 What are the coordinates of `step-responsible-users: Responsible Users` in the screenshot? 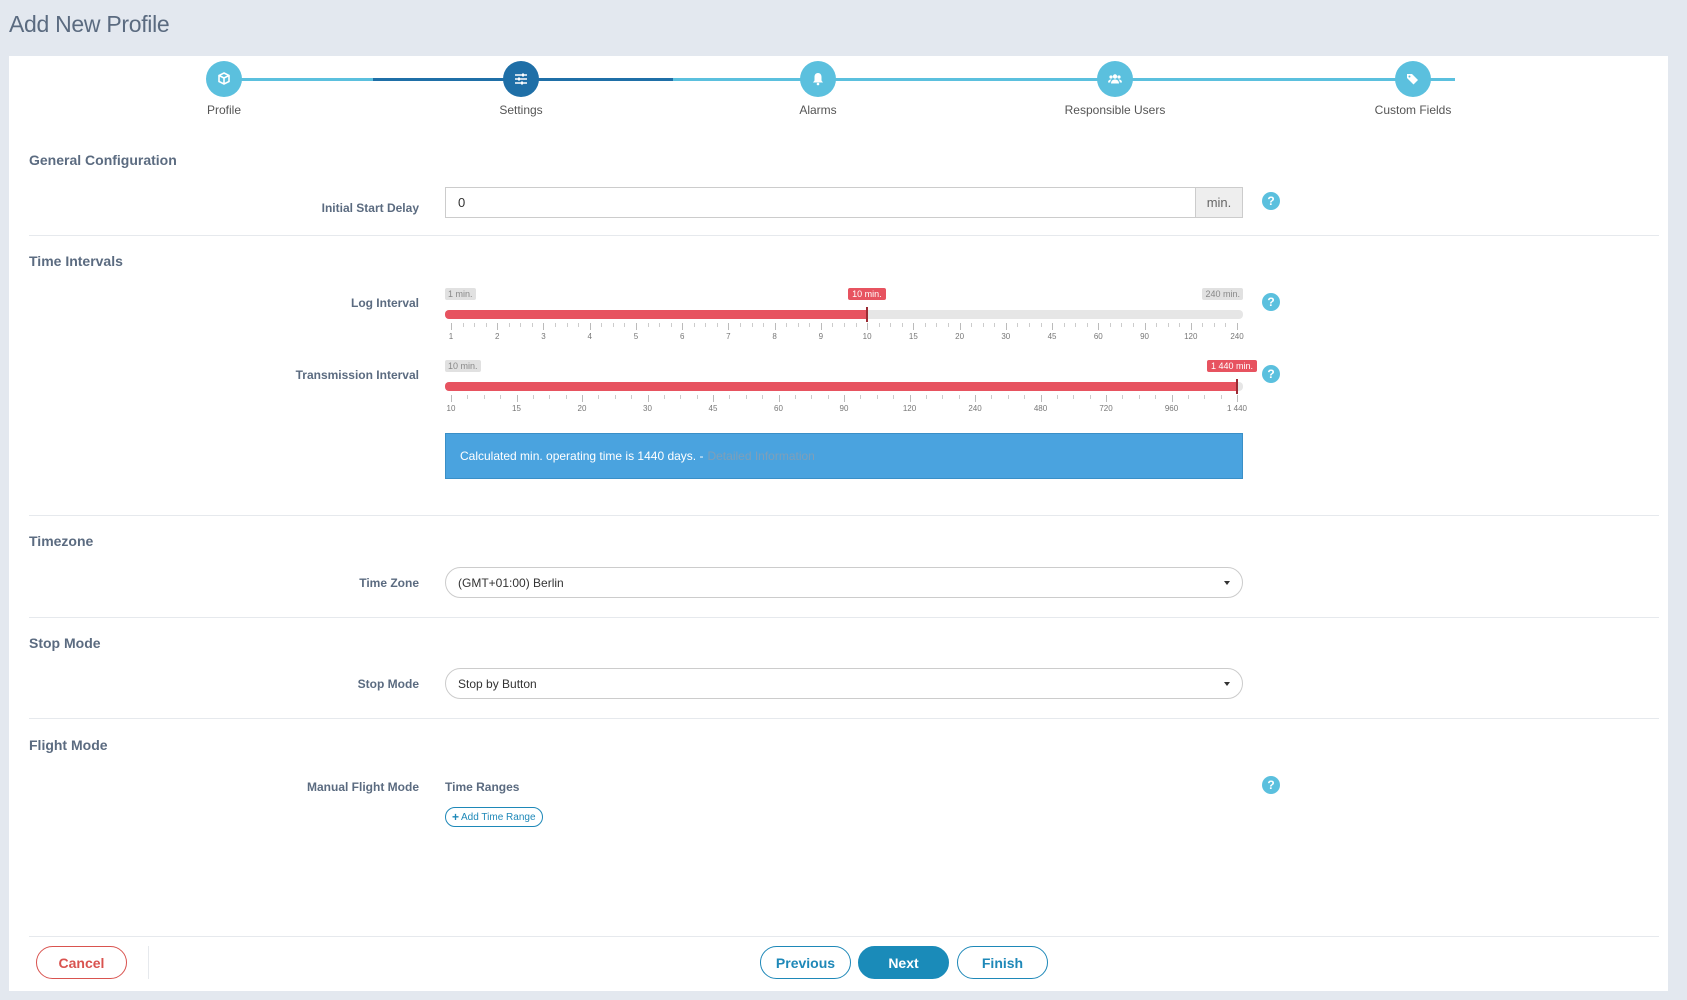 It's located at (1115, 89).